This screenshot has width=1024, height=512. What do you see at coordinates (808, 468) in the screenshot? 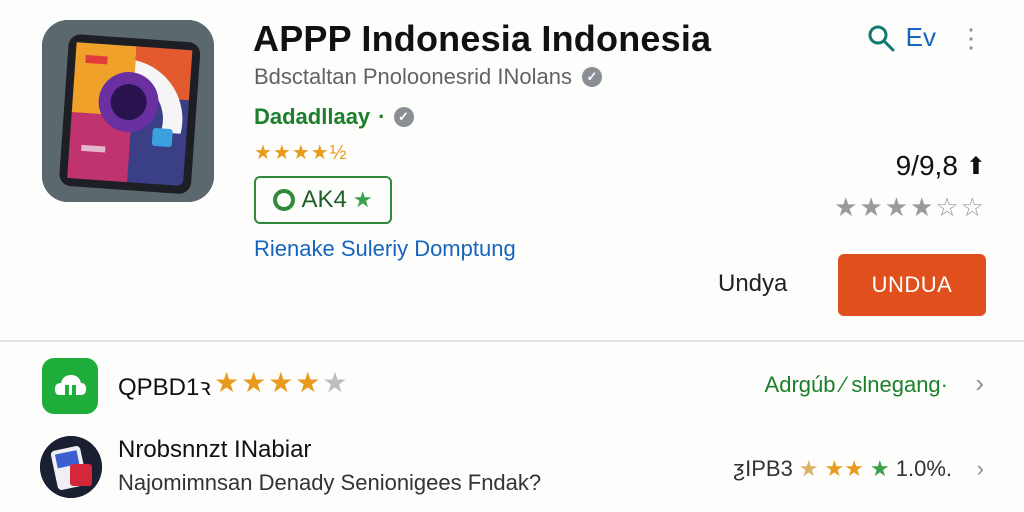
I see `star-half-icon: ★` at bounding box center [808, 468].